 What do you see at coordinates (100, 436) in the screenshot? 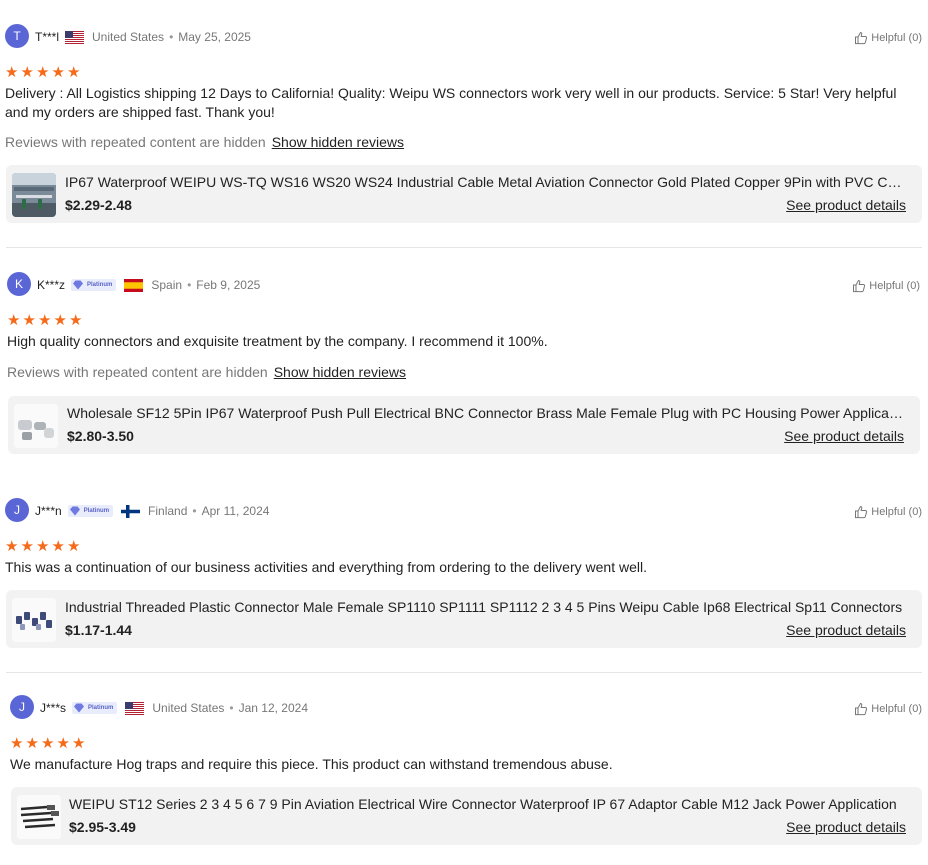
I see `product-price: $2.80-3.50` at bounding box center [100, 436].